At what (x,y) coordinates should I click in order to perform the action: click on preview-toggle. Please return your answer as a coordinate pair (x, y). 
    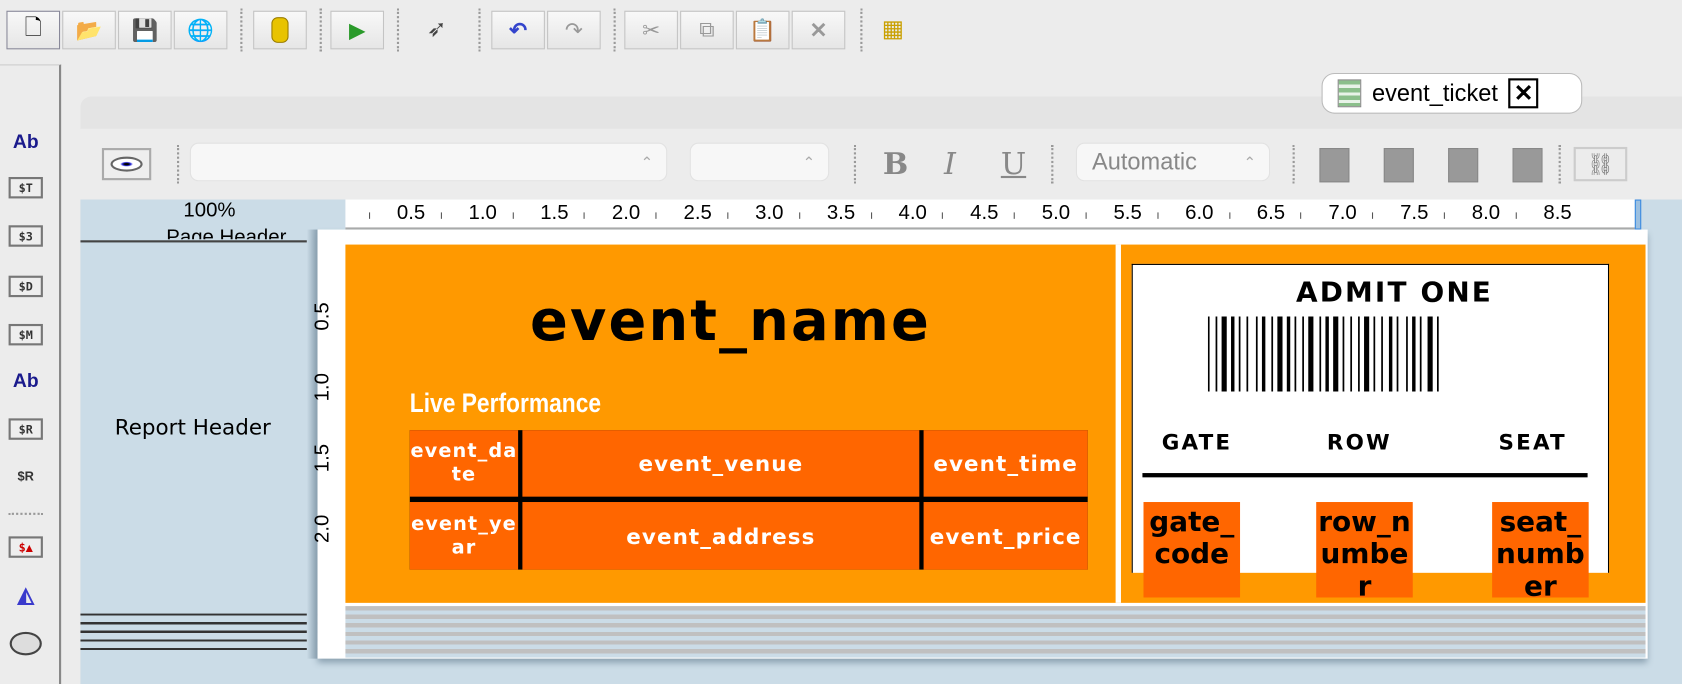
    Looking at the image, I should click on (126, 164).